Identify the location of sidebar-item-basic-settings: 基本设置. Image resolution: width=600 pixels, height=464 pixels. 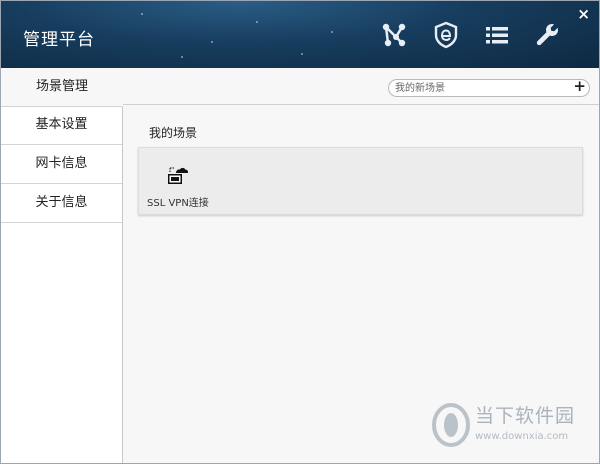
(61, 125).